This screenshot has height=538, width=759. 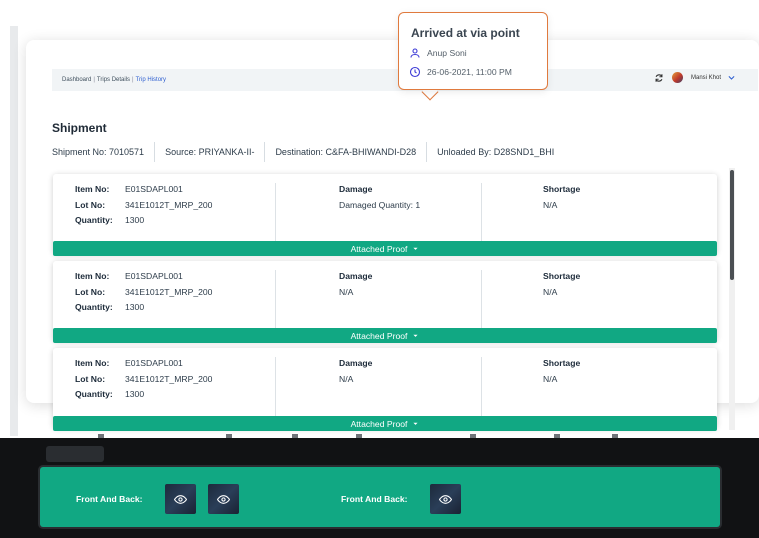 I want to click on damage-column: Damage Damaged Quantity: 1, so click(x=429, y=213).